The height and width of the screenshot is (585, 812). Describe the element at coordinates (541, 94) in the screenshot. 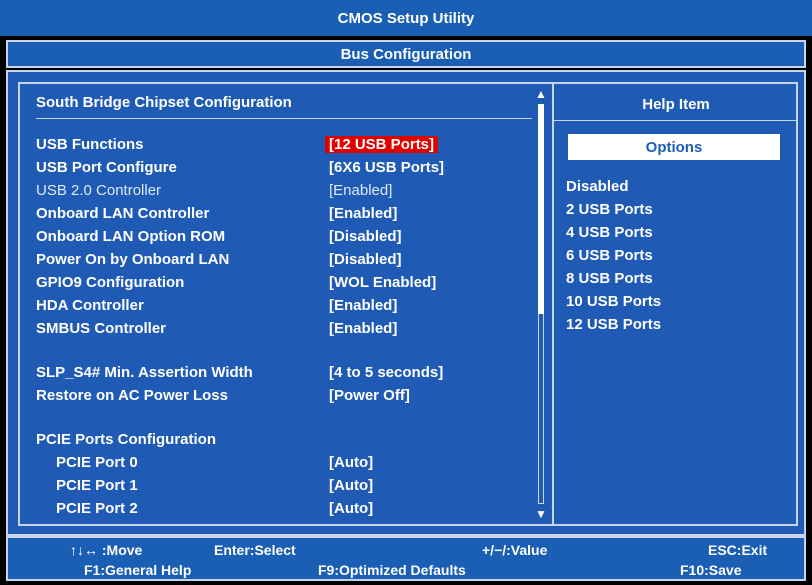

I see `scroll-up-icon: ▲` at that location.